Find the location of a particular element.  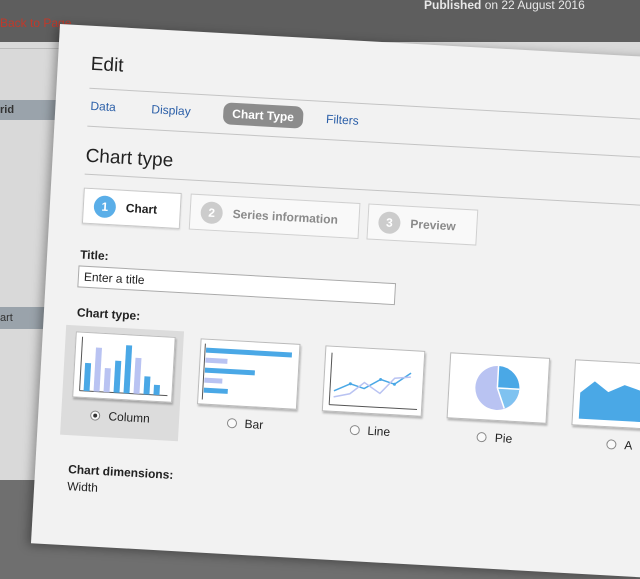

background-divider is located at coordinates (31, 48).